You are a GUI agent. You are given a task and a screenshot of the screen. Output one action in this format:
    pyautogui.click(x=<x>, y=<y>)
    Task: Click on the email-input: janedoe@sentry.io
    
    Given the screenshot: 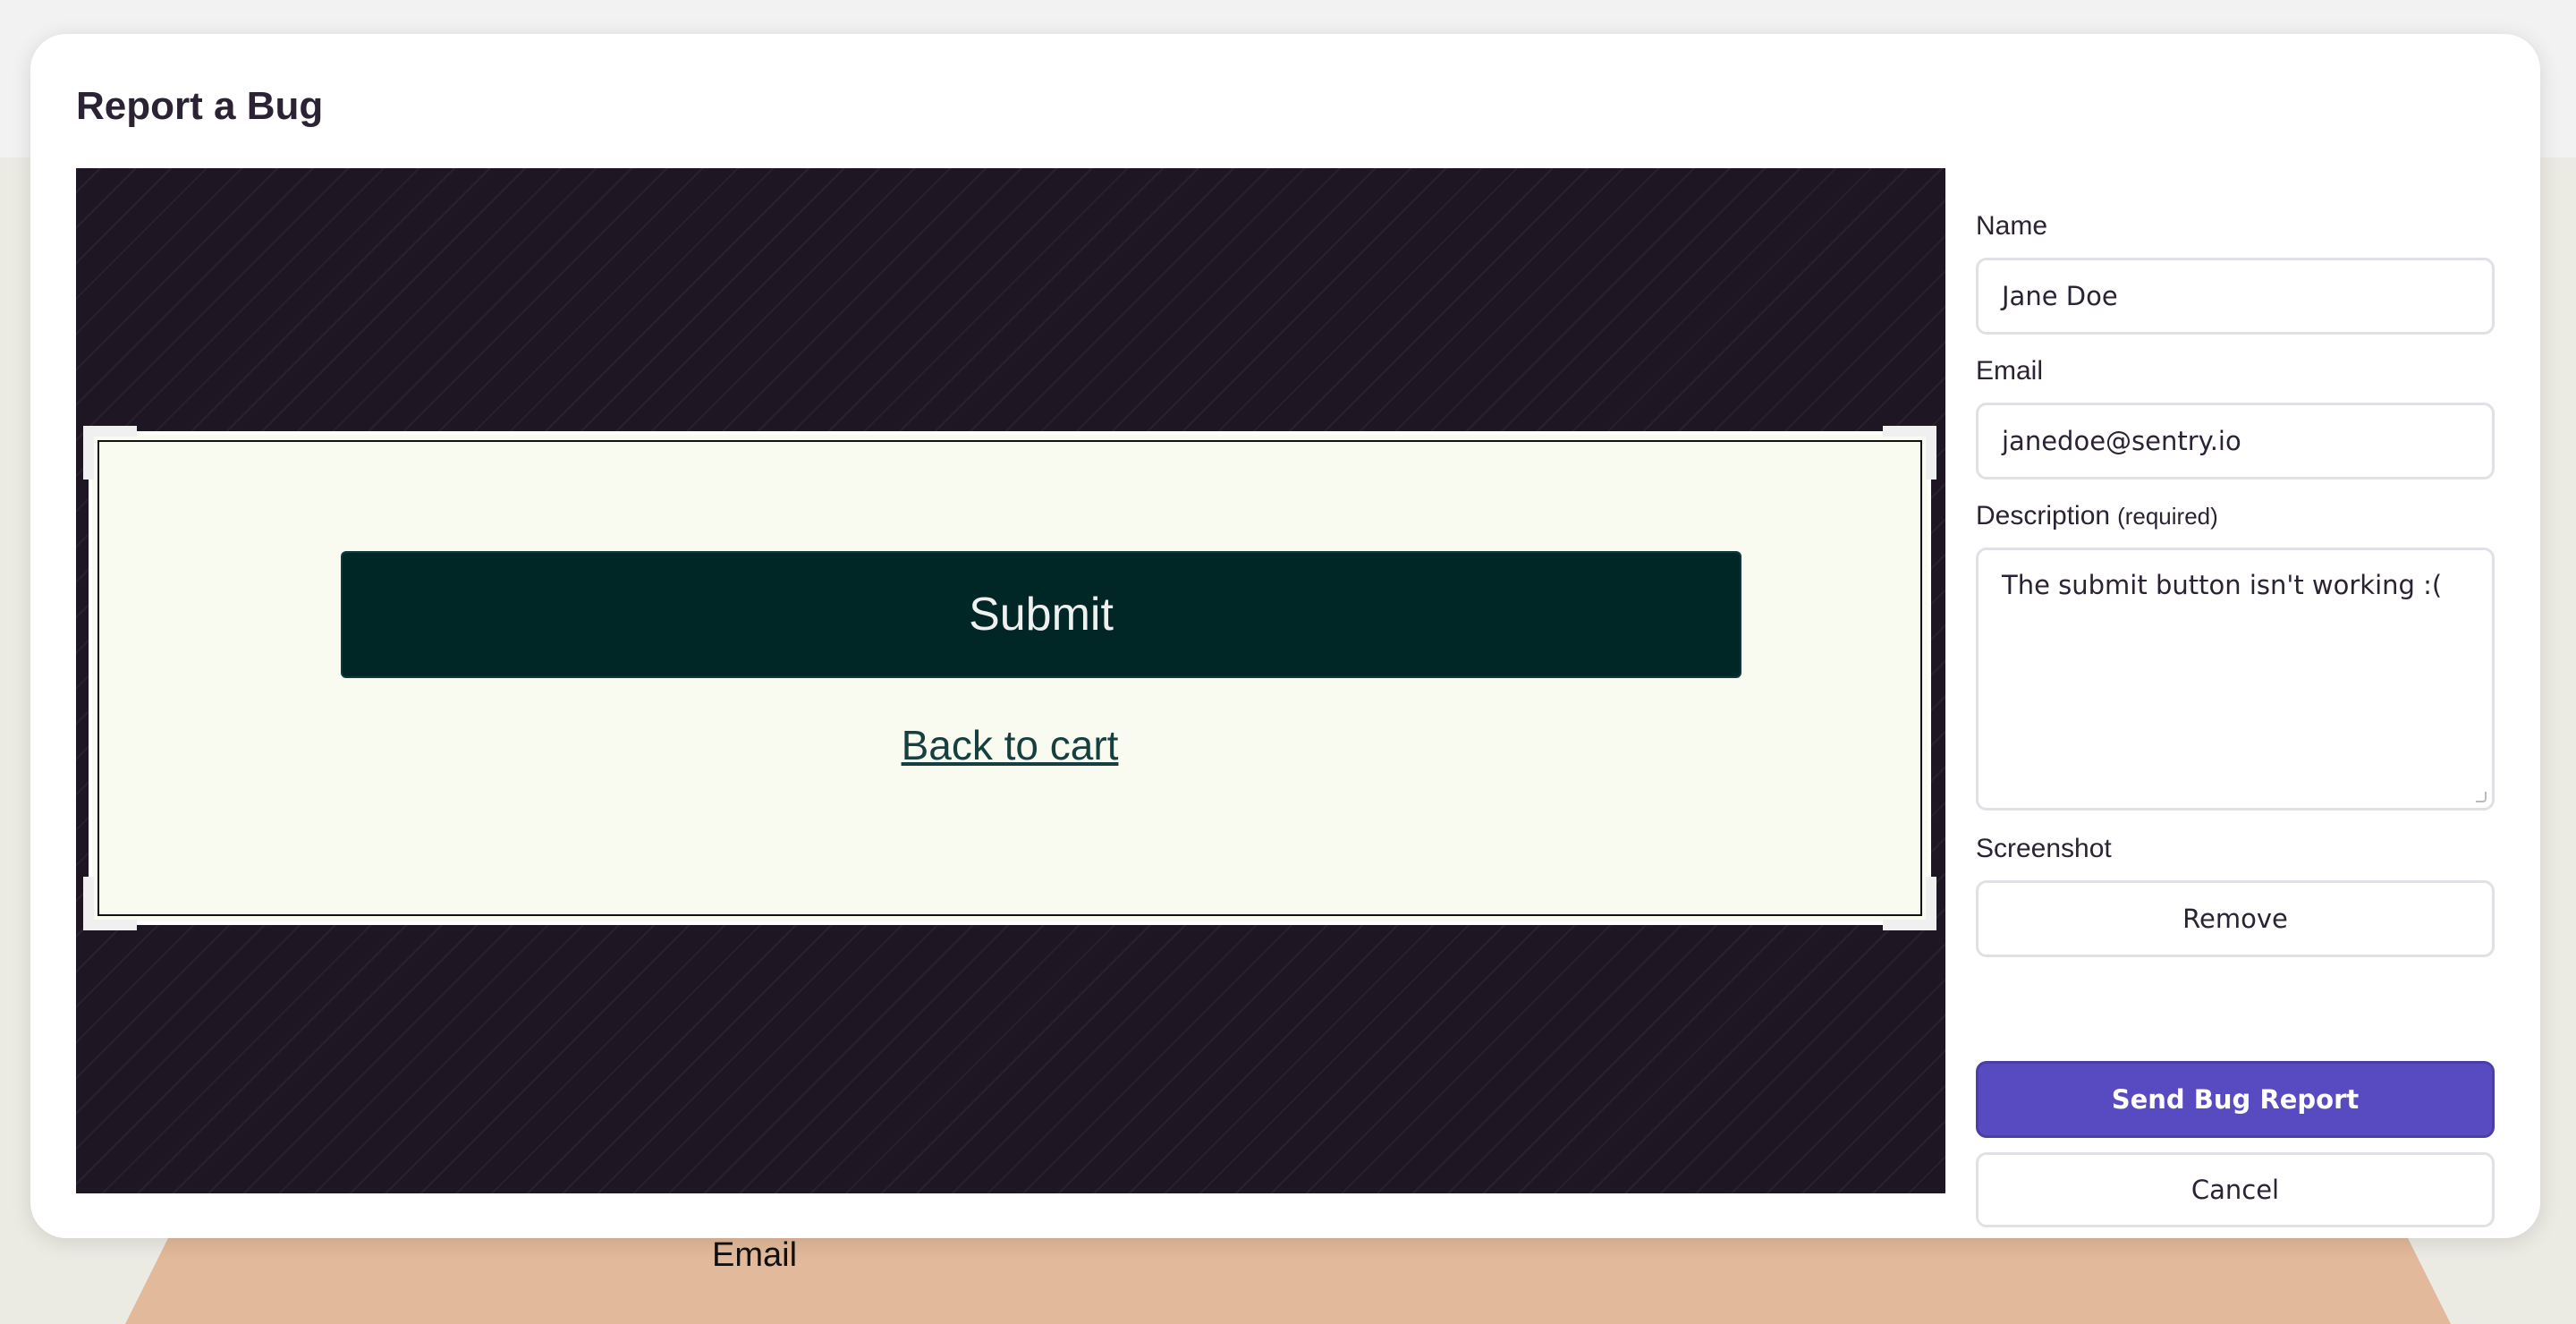 What is the action you would take?
    pyautogui.click(x=2235, y=441)
    